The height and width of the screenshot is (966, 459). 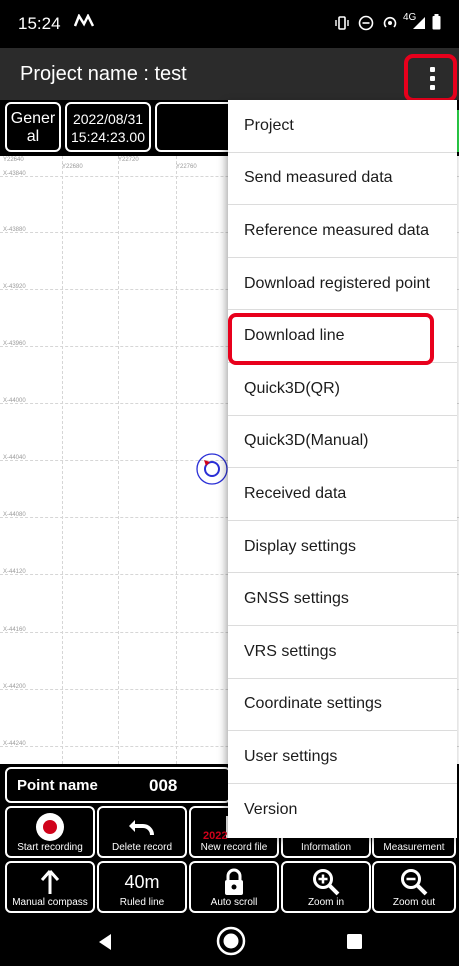 What do you see at coordinates (234, 902) in the screenshot?
I see `auto-scroll-label: Auto scroll` at bounding box center [234, 902].